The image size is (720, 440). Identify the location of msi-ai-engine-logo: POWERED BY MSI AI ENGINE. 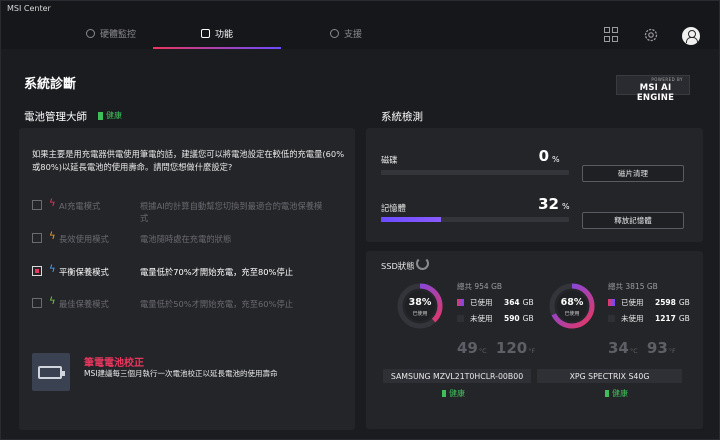
(653, 89).